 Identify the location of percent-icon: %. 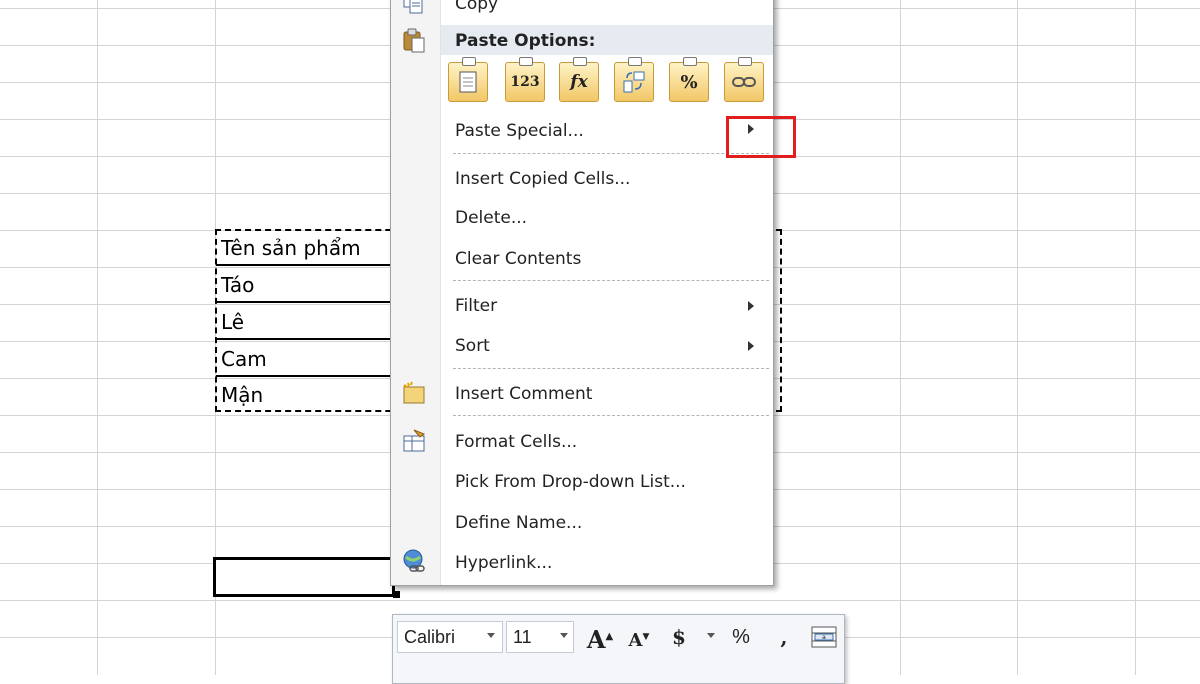
(741, 637).